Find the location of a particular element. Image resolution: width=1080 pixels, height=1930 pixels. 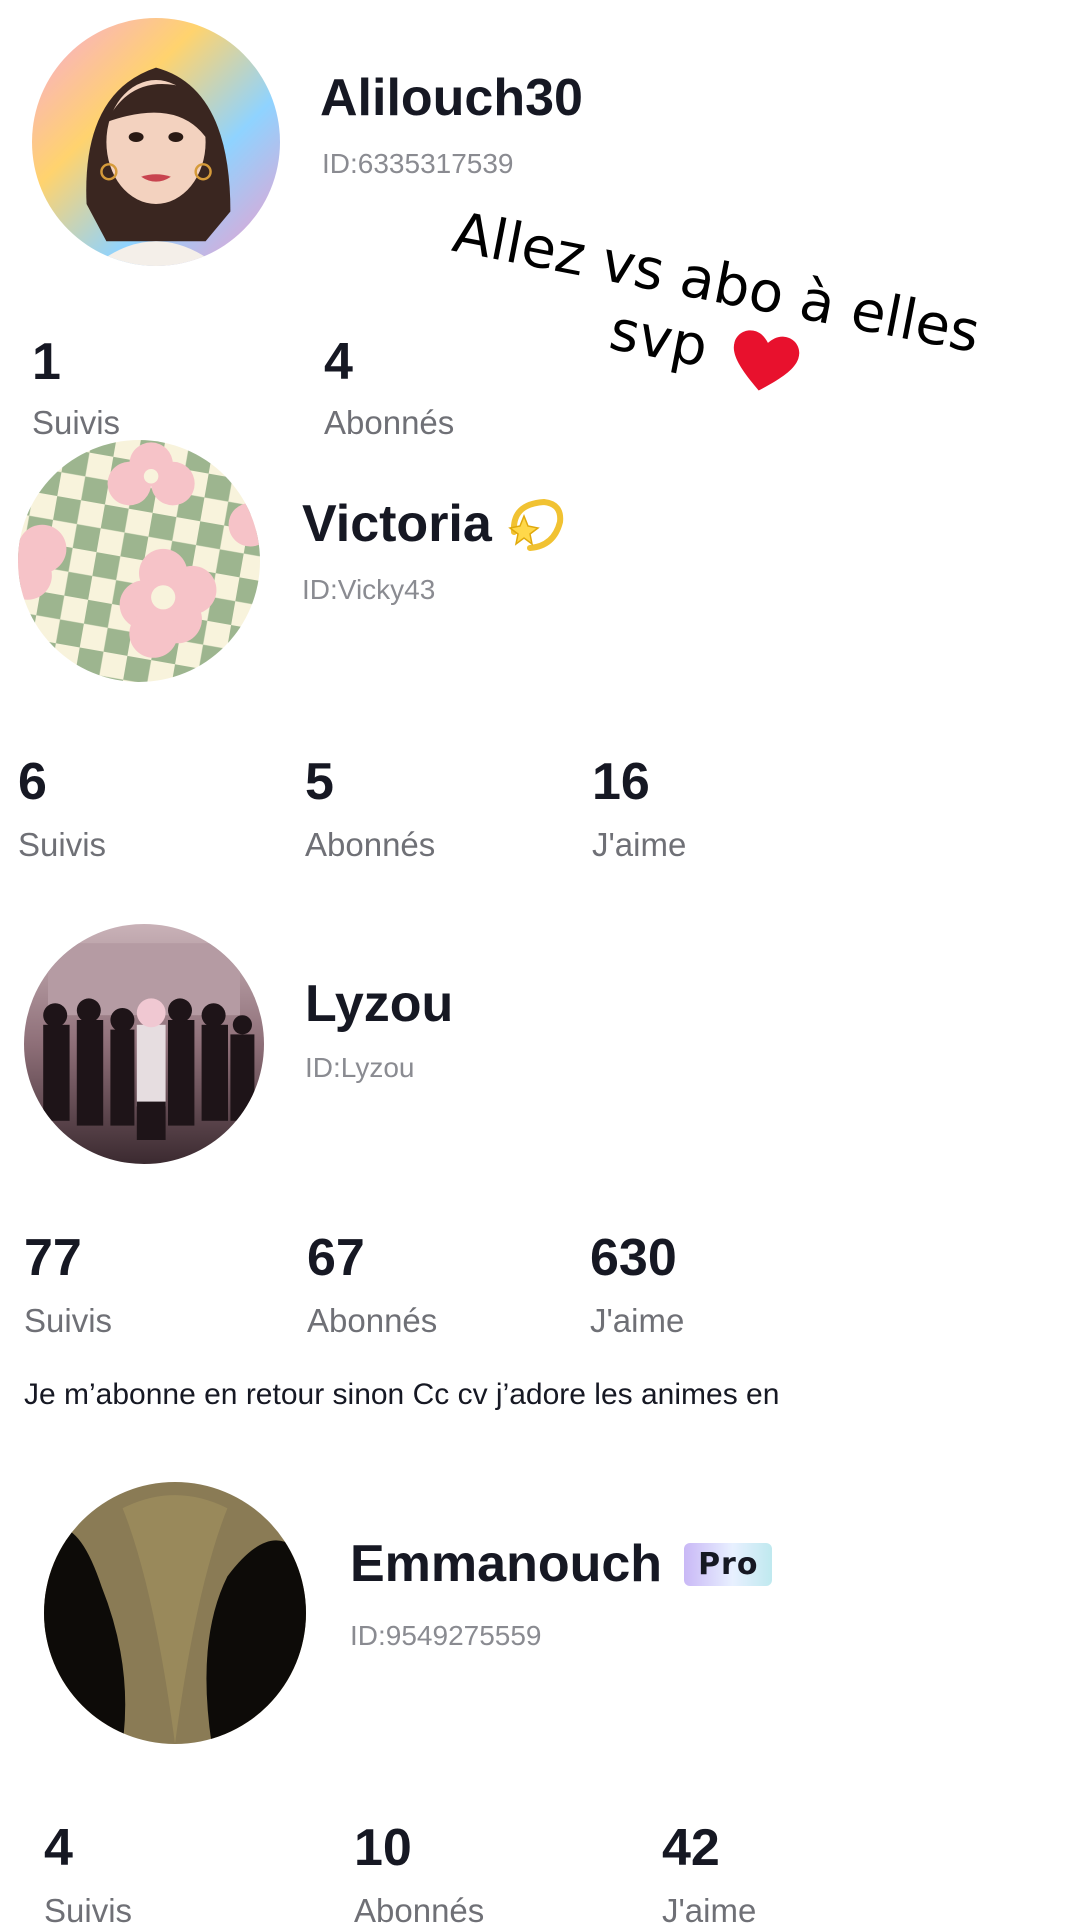

followers-count: 10 is located at coordinates (383, 1848).